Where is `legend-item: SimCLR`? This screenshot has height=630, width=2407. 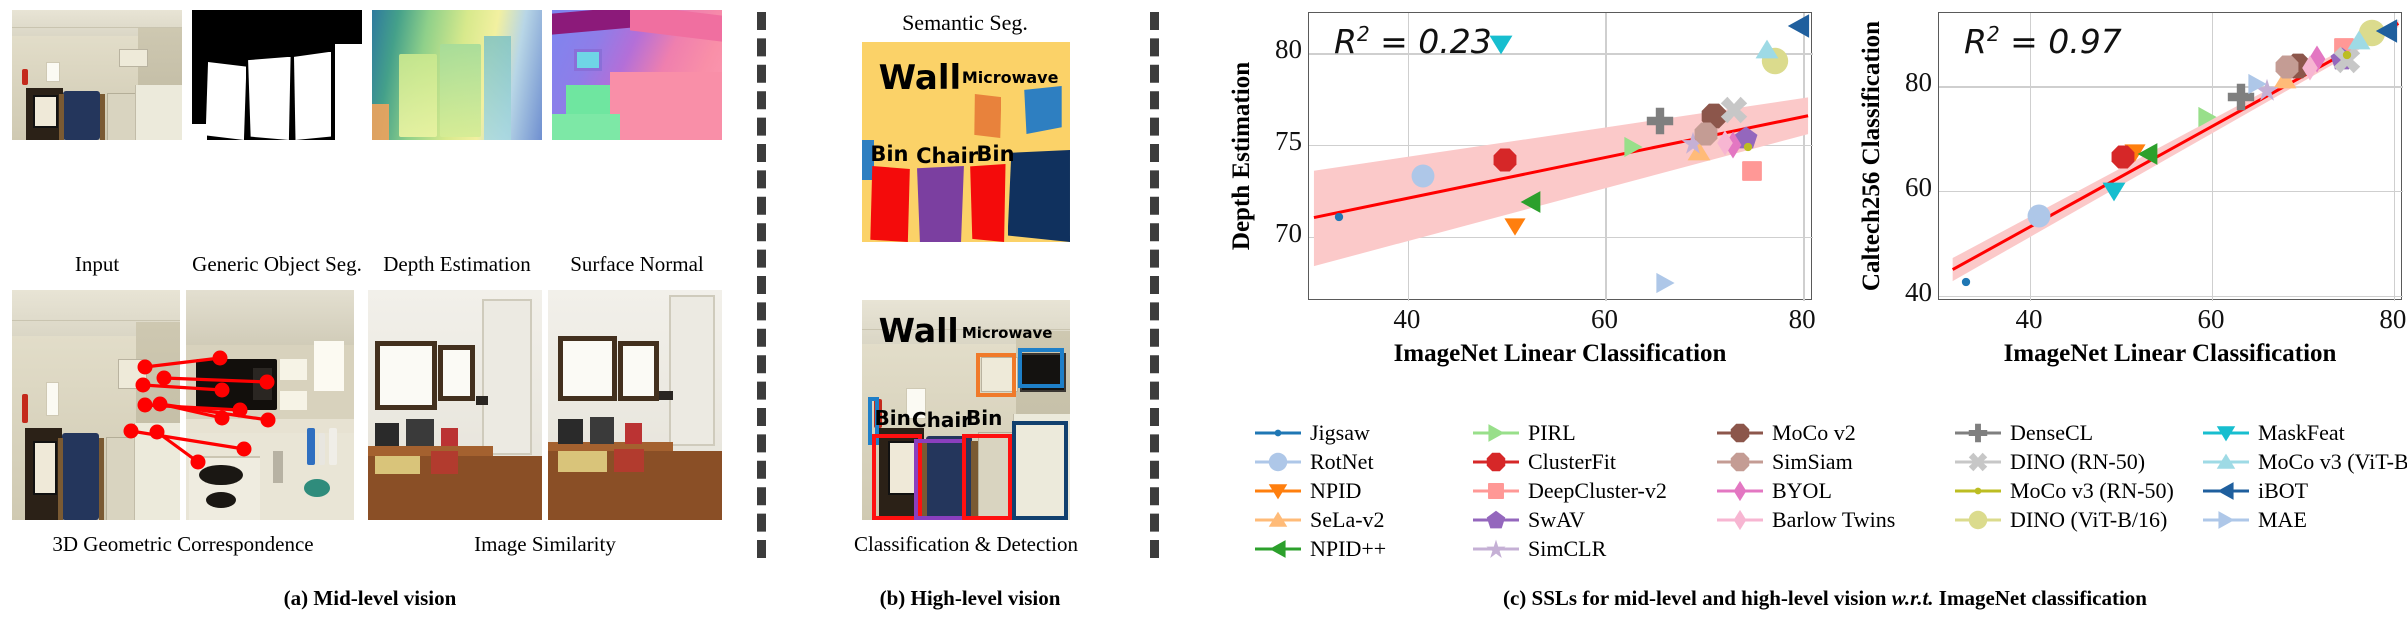 legend-item: SimCLR is located at coordinates (1539, 549).